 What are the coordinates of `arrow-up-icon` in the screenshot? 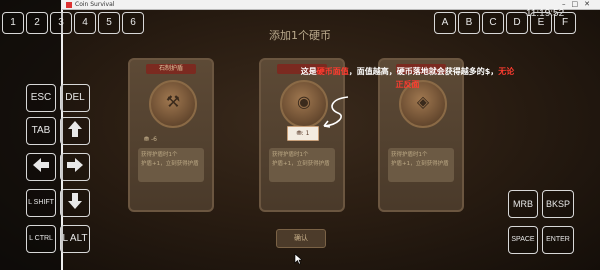 It's located at (75, 129).